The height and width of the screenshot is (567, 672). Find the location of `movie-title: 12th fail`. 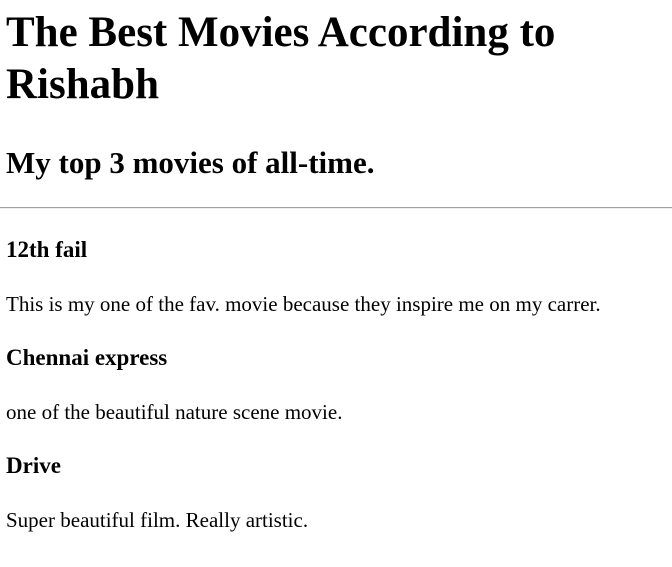

movie-title: 12th fail is located at coordinates (47, 250).